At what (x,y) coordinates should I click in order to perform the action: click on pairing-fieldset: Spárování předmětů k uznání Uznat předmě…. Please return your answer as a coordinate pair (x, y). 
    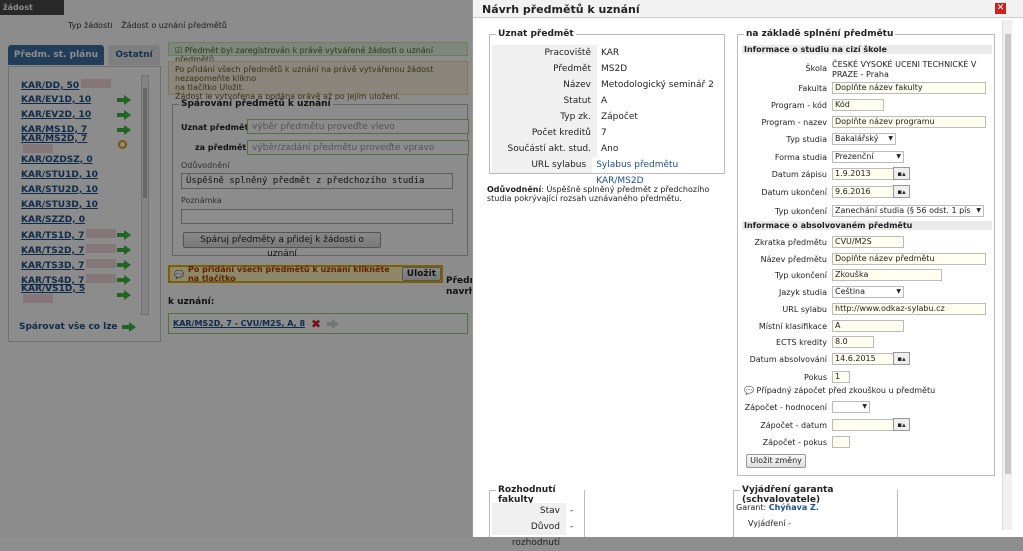
    Looking at the image, I should click on (320, 179).